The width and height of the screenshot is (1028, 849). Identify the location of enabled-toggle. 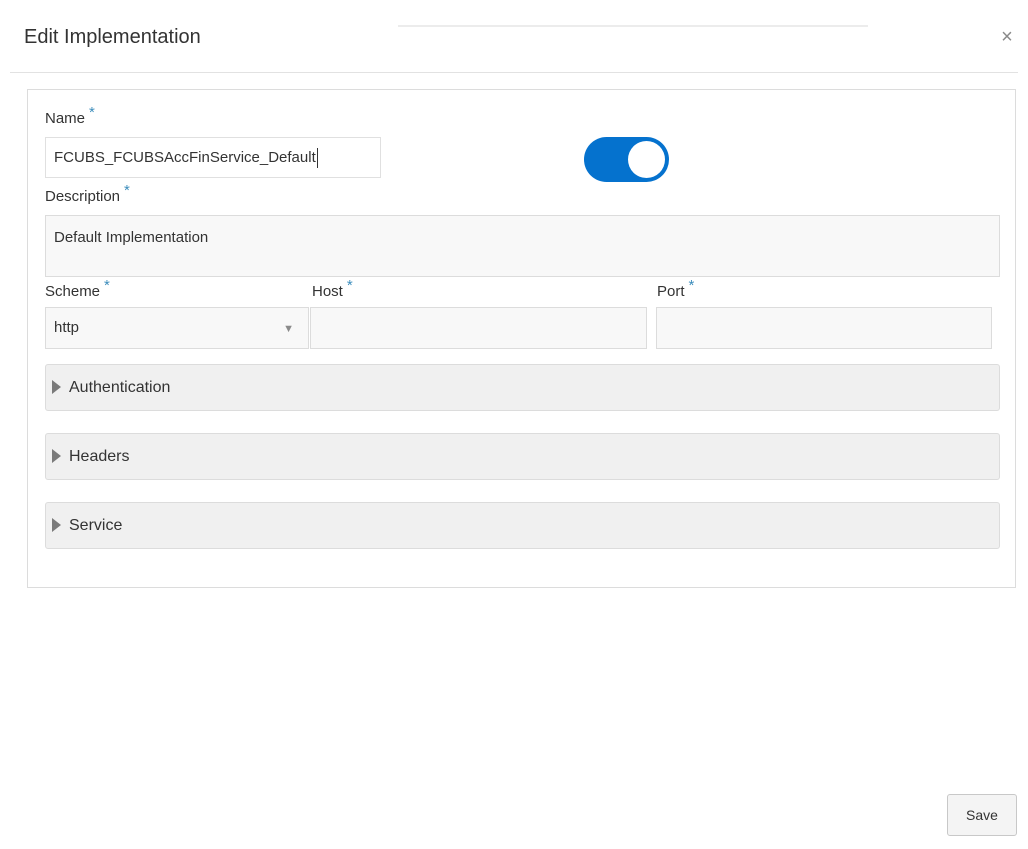
(626, 159).